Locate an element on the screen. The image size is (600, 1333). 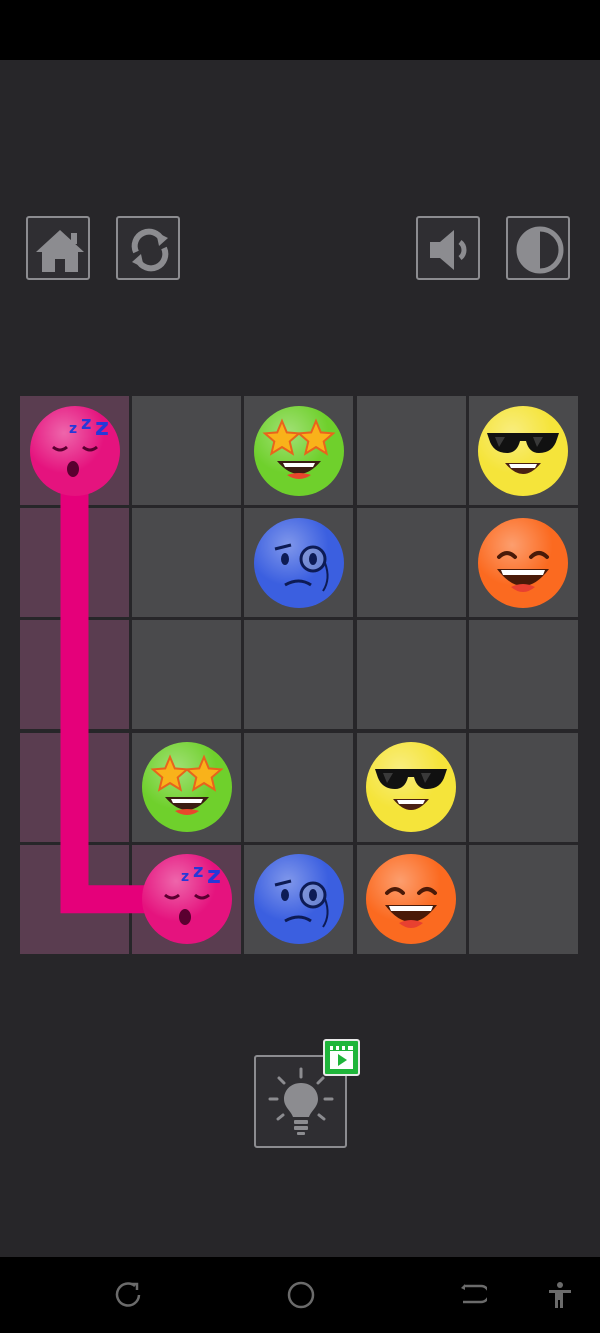
restart-icon is located at coordinates (150, 250).